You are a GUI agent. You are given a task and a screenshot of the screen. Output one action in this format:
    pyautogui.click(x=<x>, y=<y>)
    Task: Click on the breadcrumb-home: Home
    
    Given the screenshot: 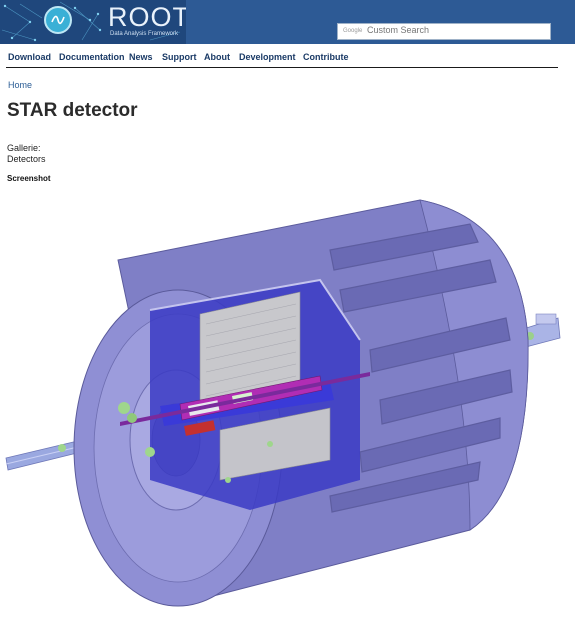 What is the action you would take?
    pyautogui.click(x=20, y=85)
    